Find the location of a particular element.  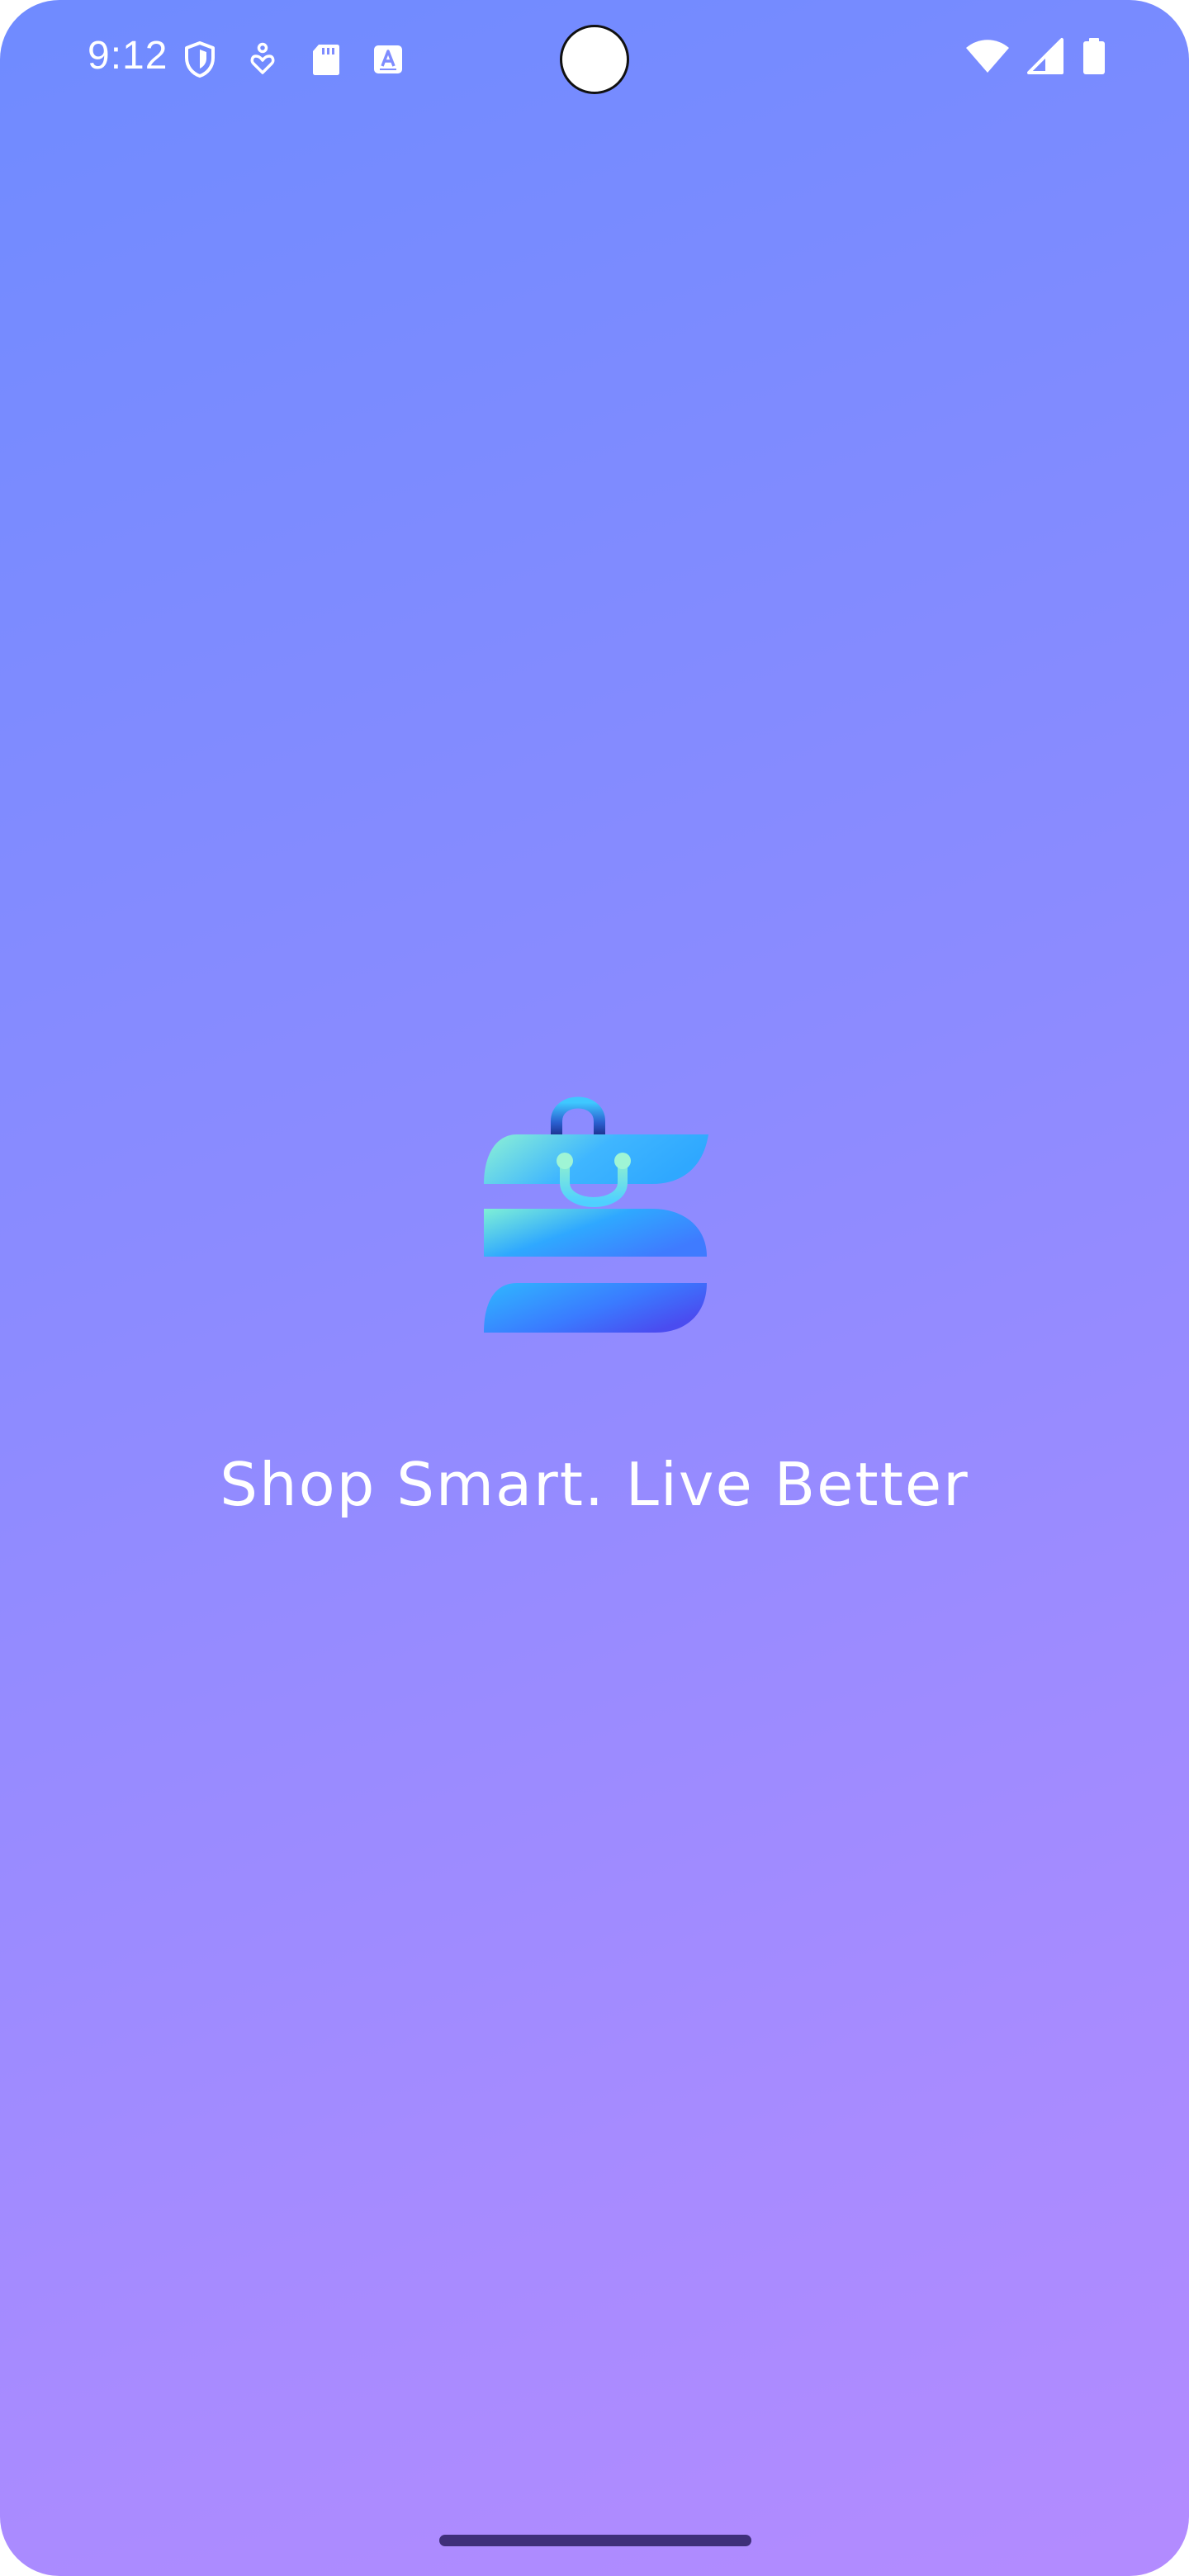

accessibility-icon is located at coordinates (262, 58).